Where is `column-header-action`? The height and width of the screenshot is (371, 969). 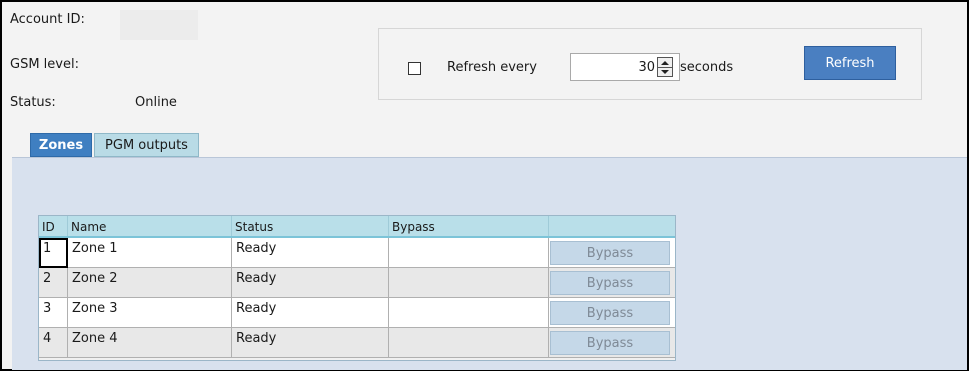
column-header-action is located at coordinates (612, 226).